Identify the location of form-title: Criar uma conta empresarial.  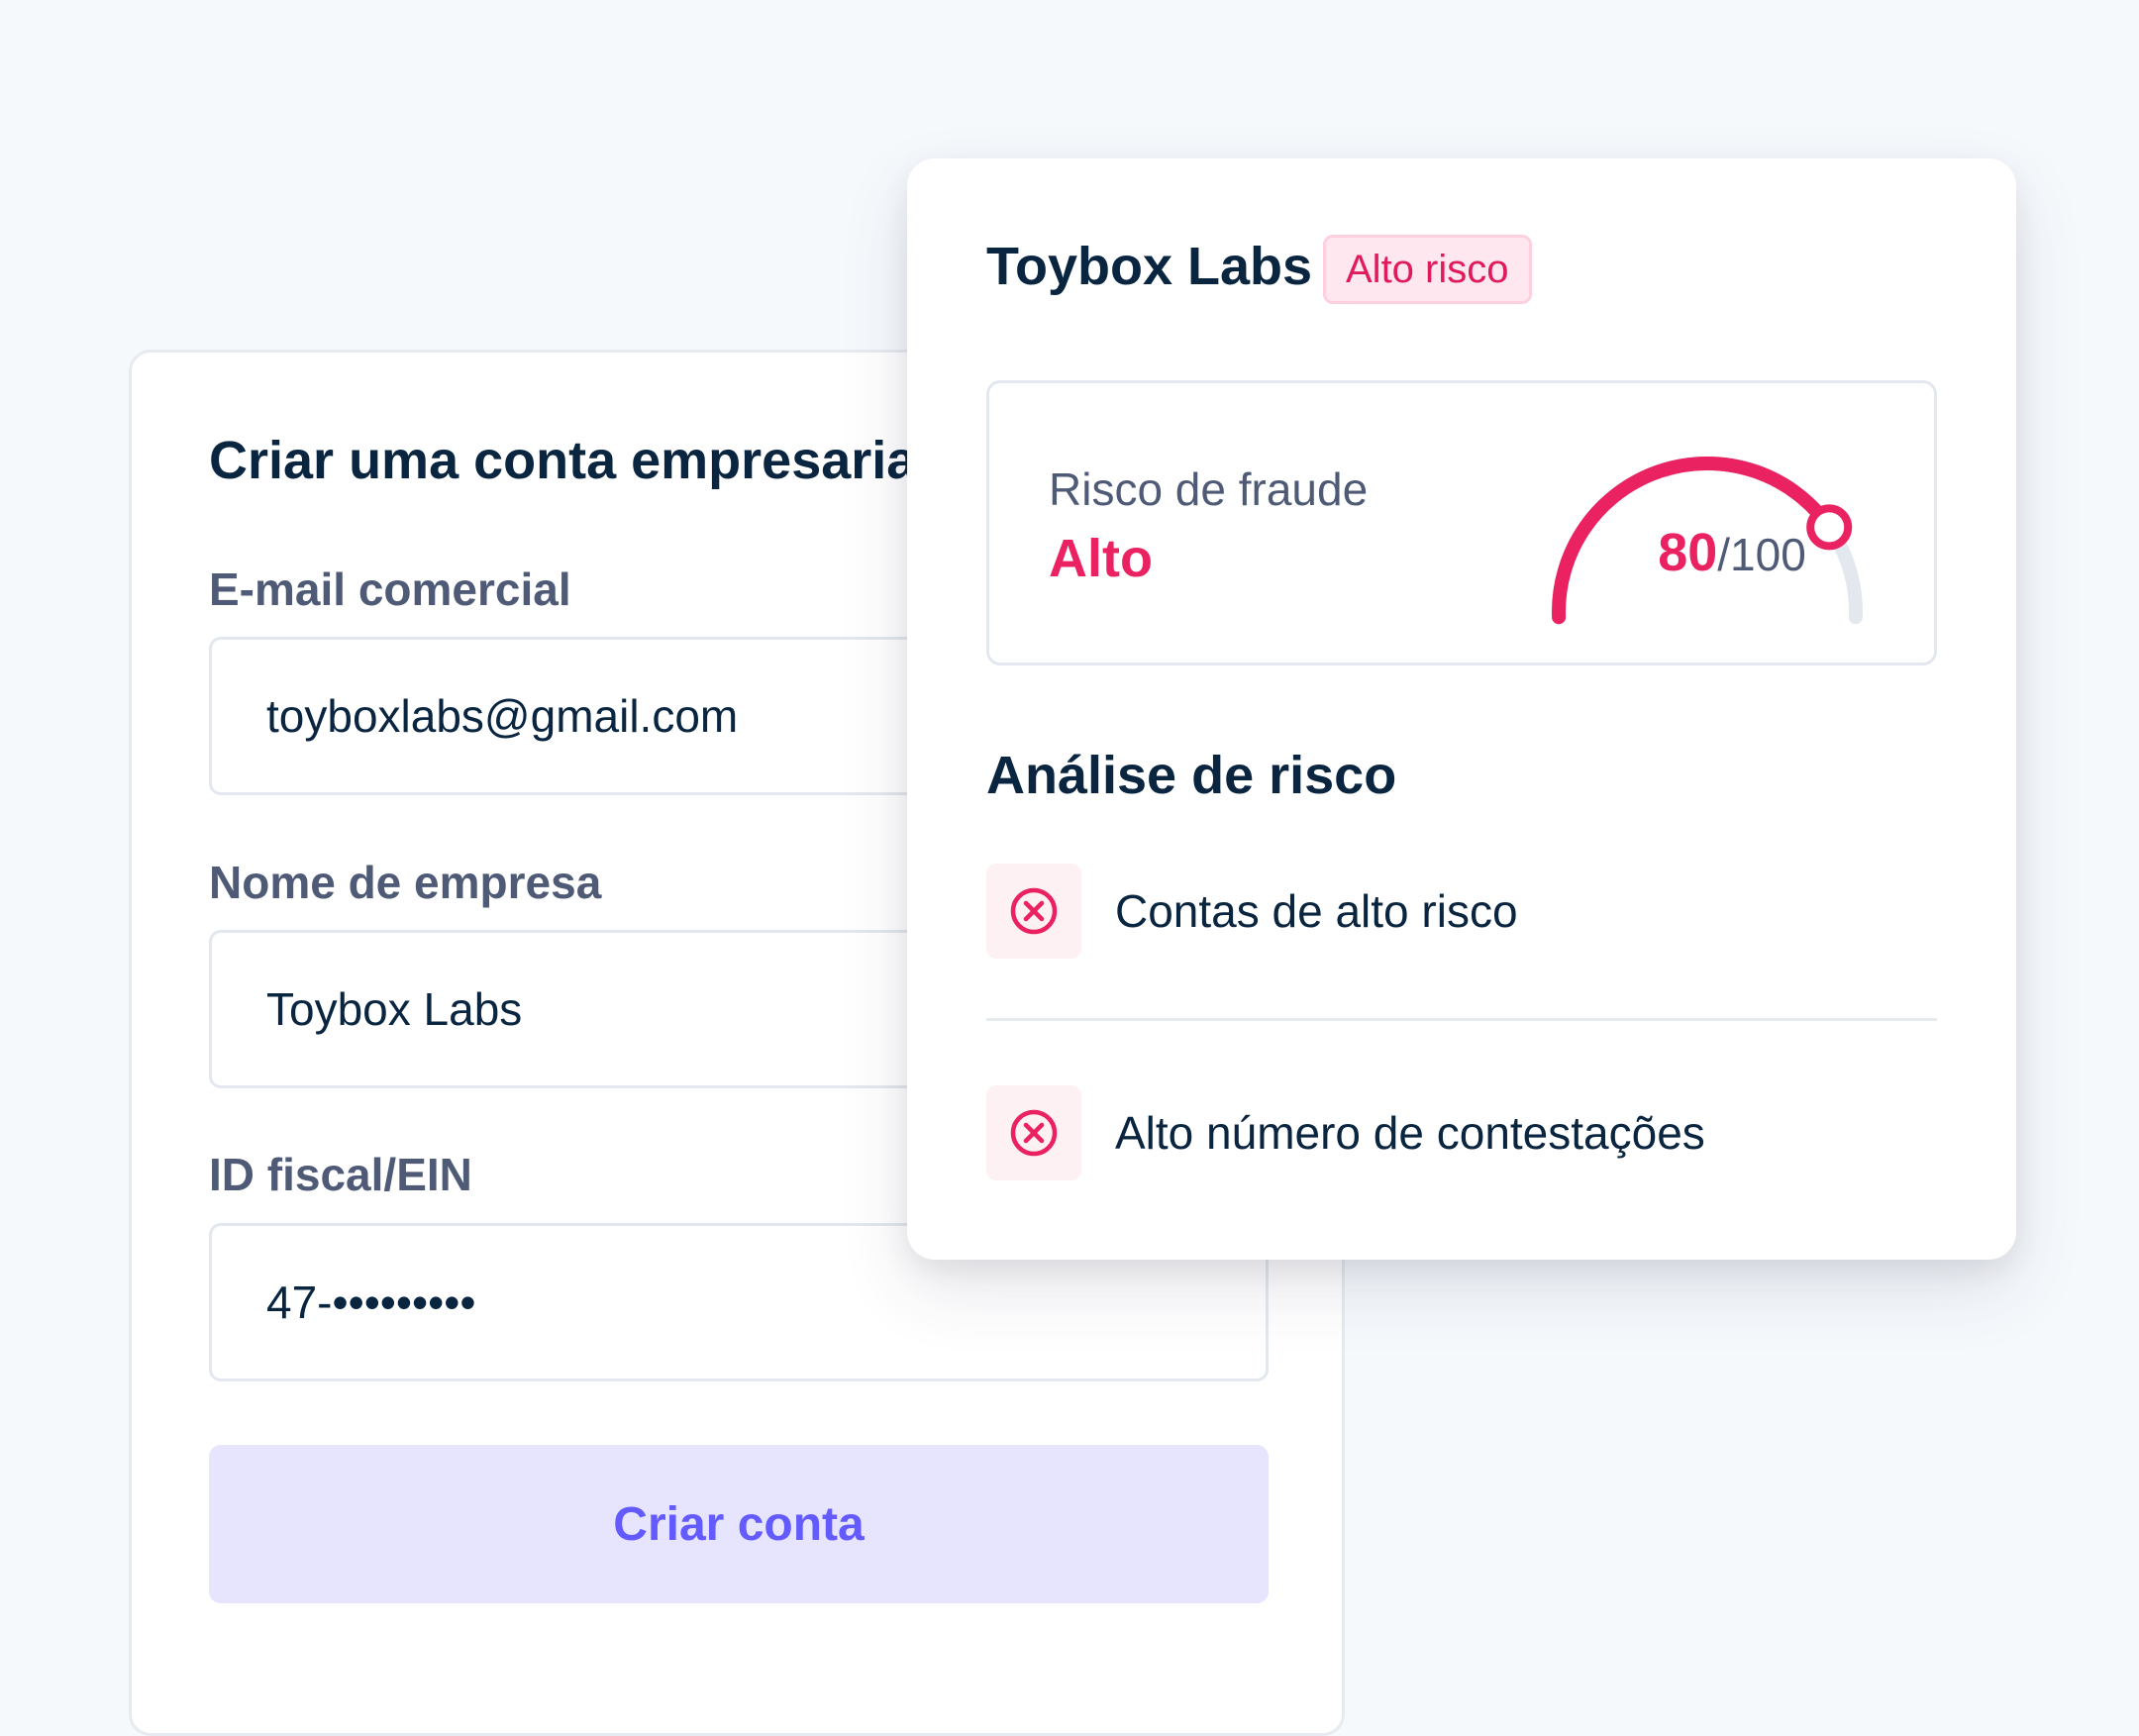
(570, 460).